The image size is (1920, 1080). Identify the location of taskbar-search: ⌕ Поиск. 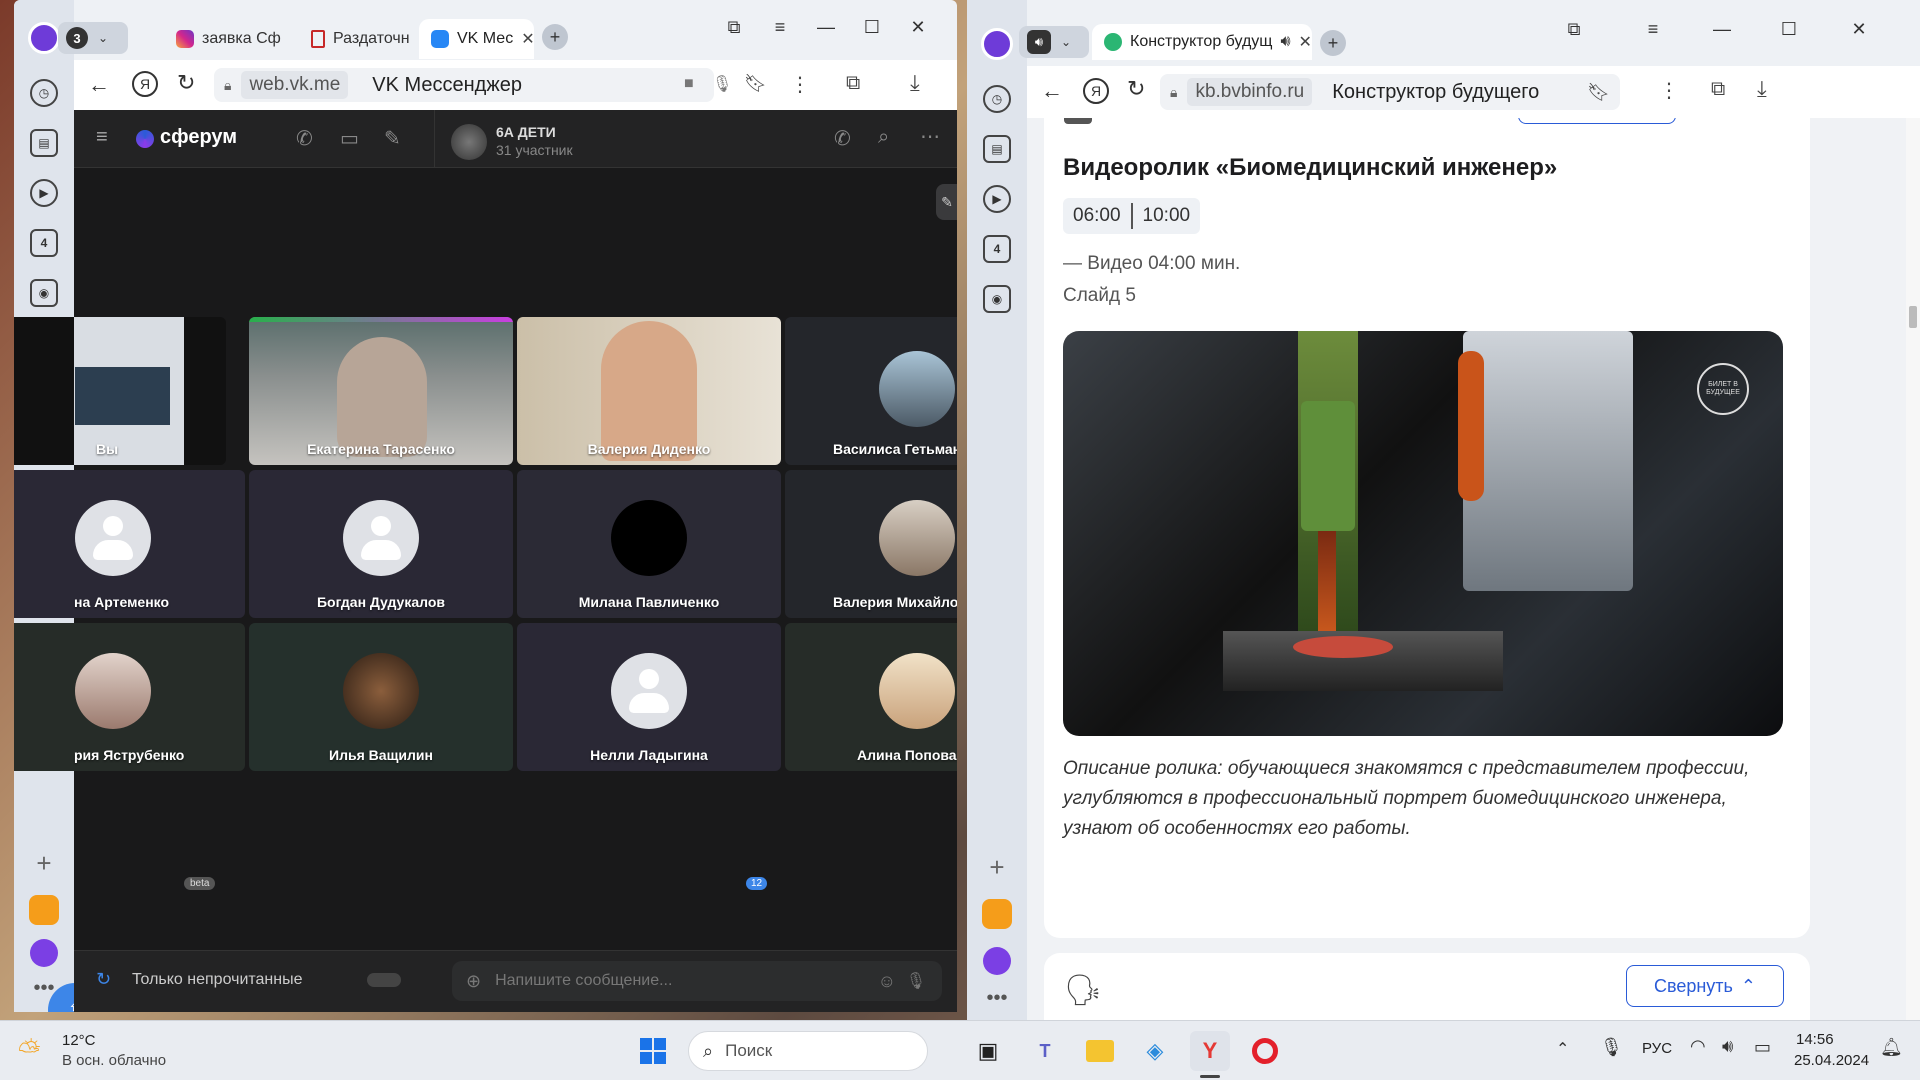
(808, 1051).